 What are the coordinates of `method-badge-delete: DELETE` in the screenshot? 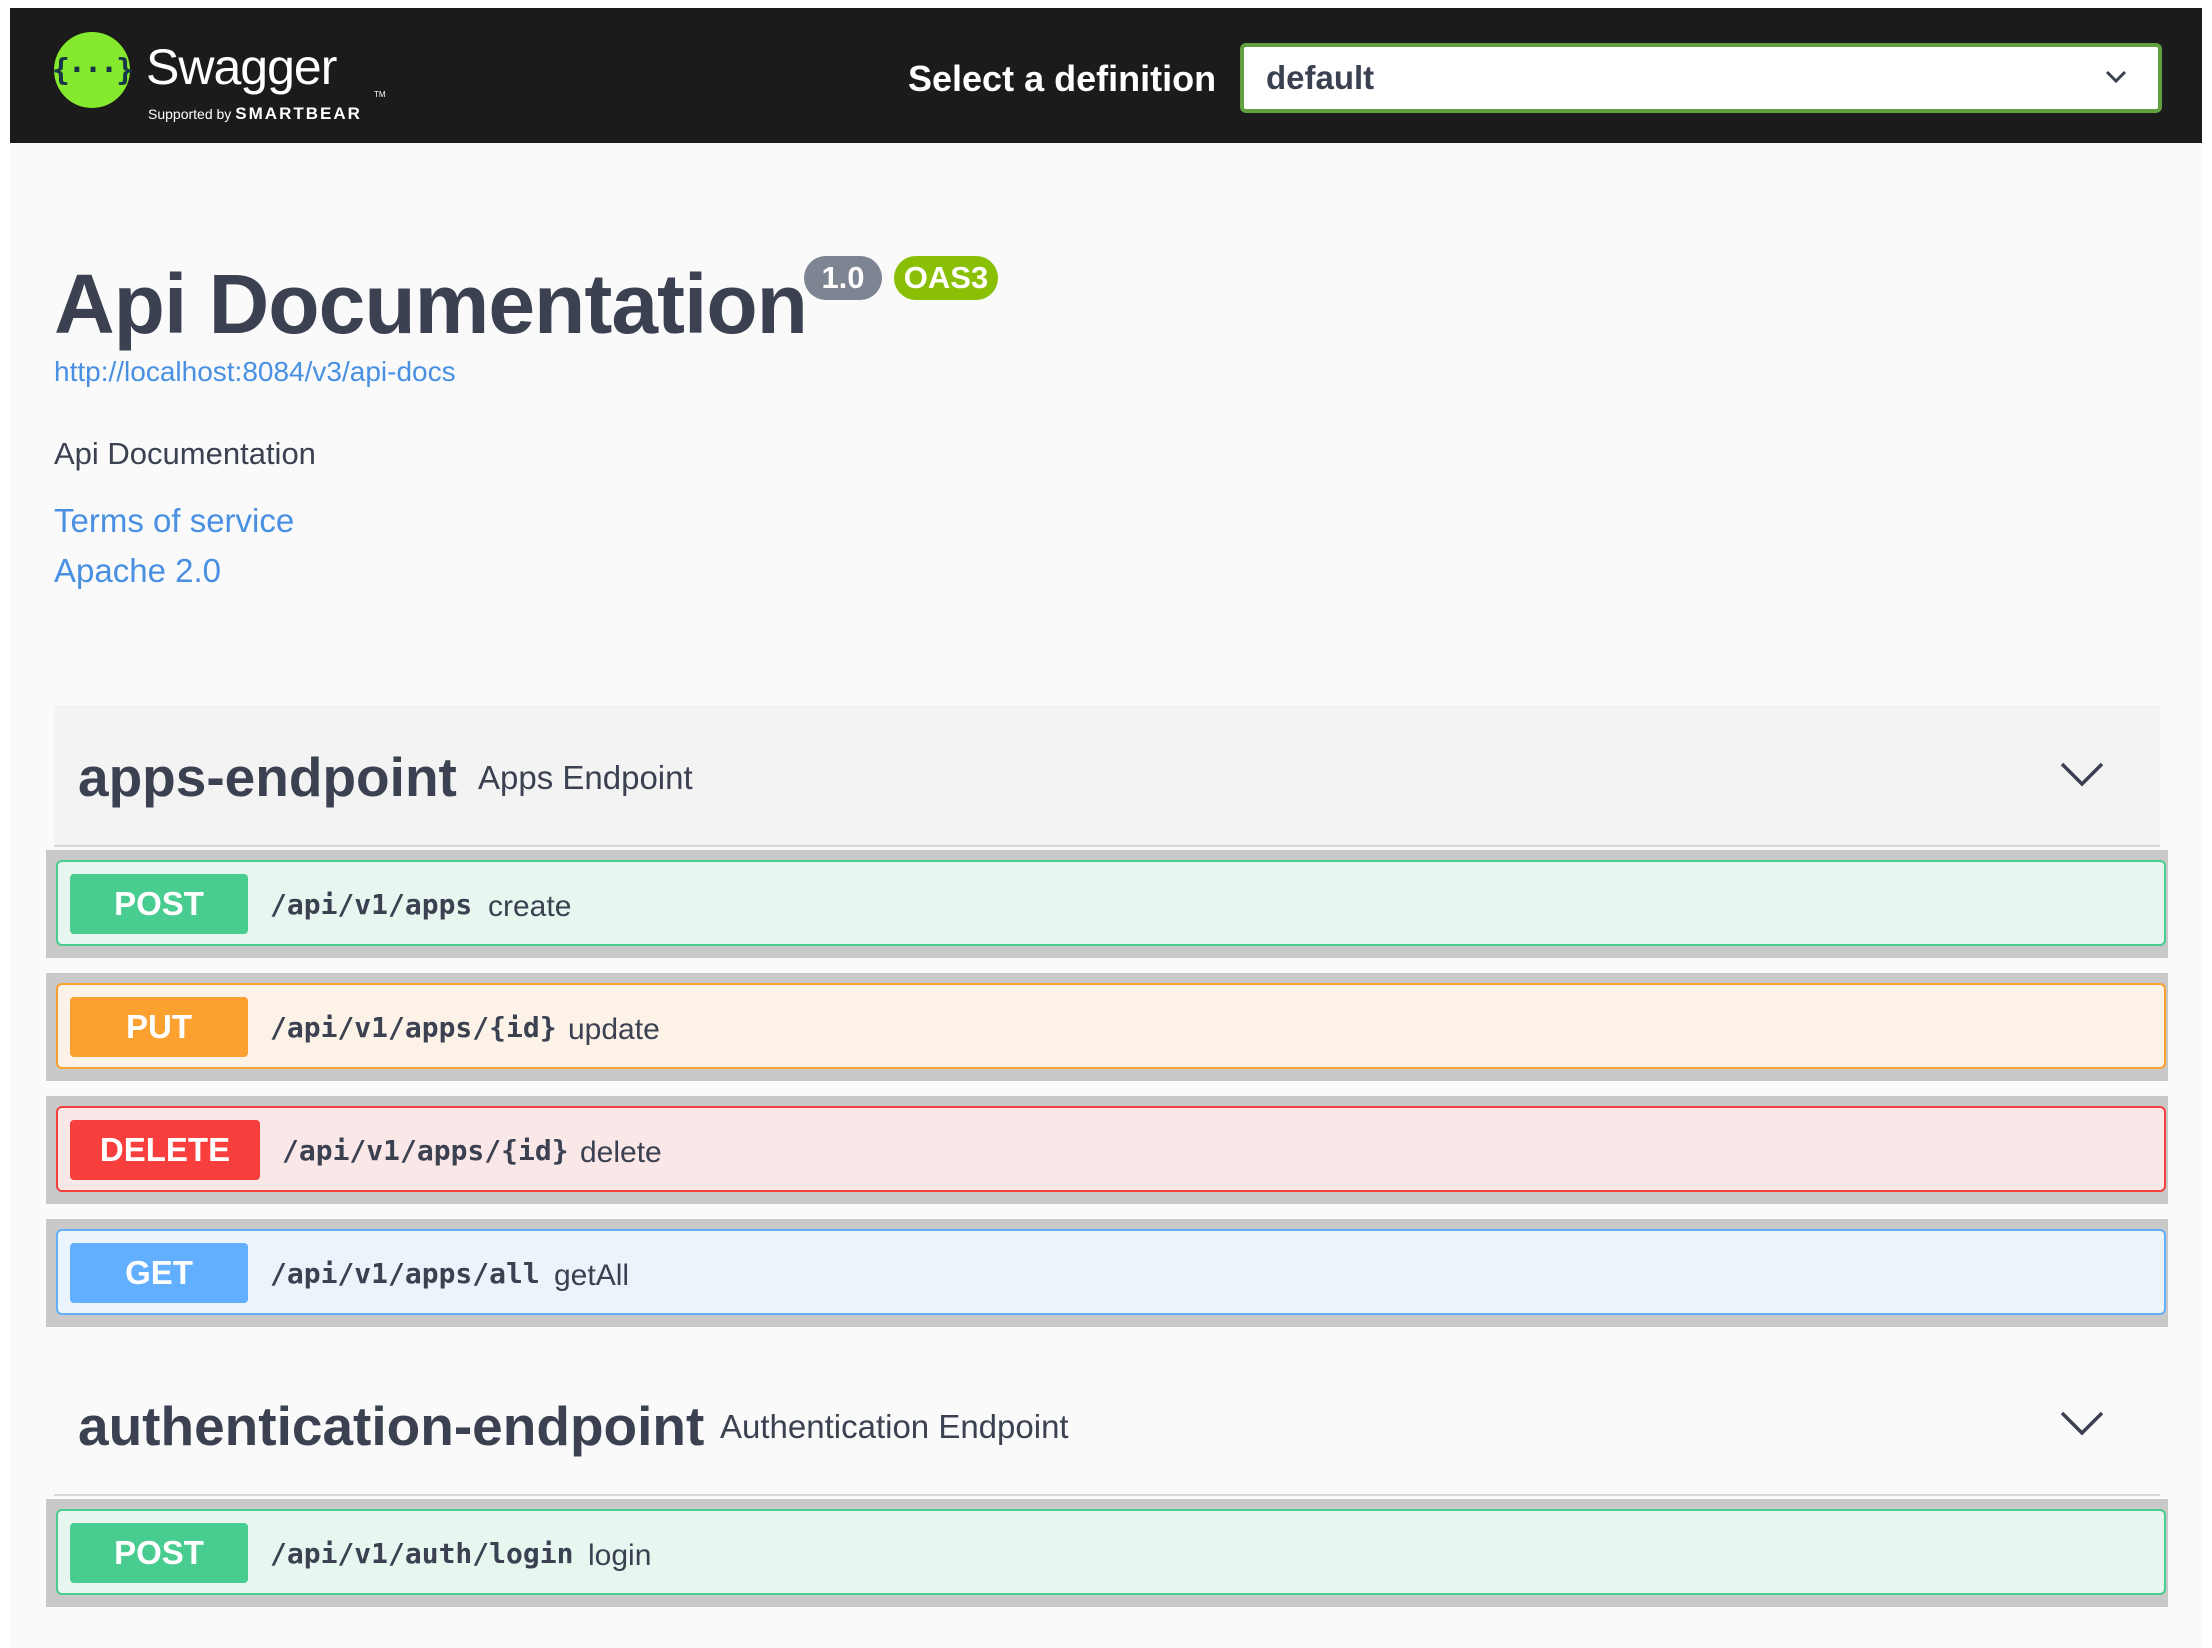 It's located at (165, 1150).